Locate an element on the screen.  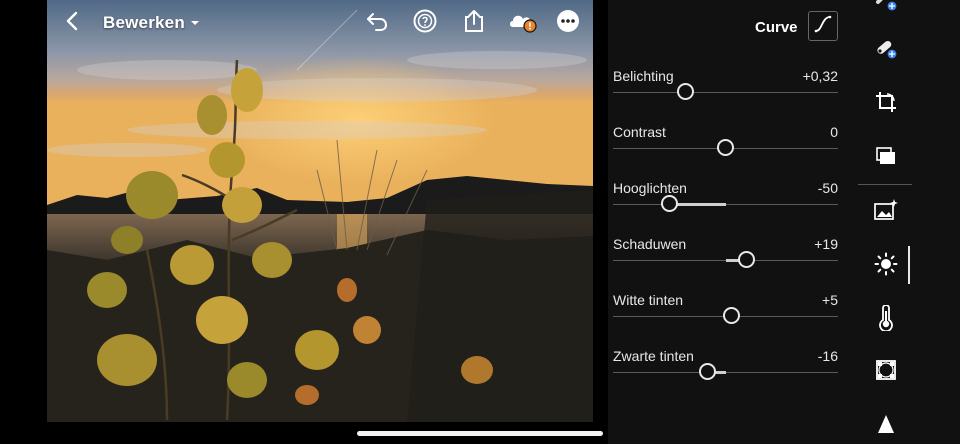
top-bar: Bewerken is located at coordinates (320, 23).